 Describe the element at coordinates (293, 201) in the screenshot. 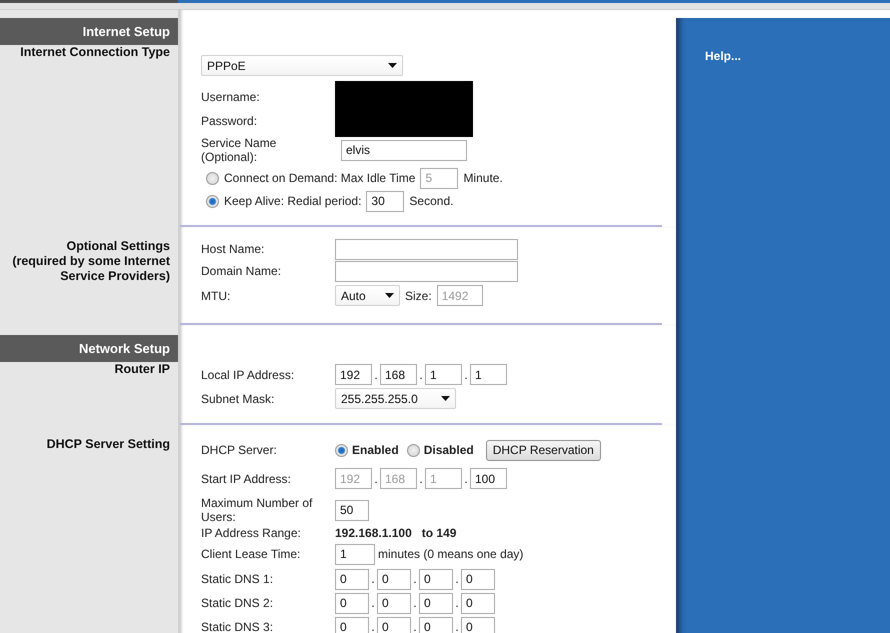

I see `option-label: Keep Alive: Redial period:` at that location.